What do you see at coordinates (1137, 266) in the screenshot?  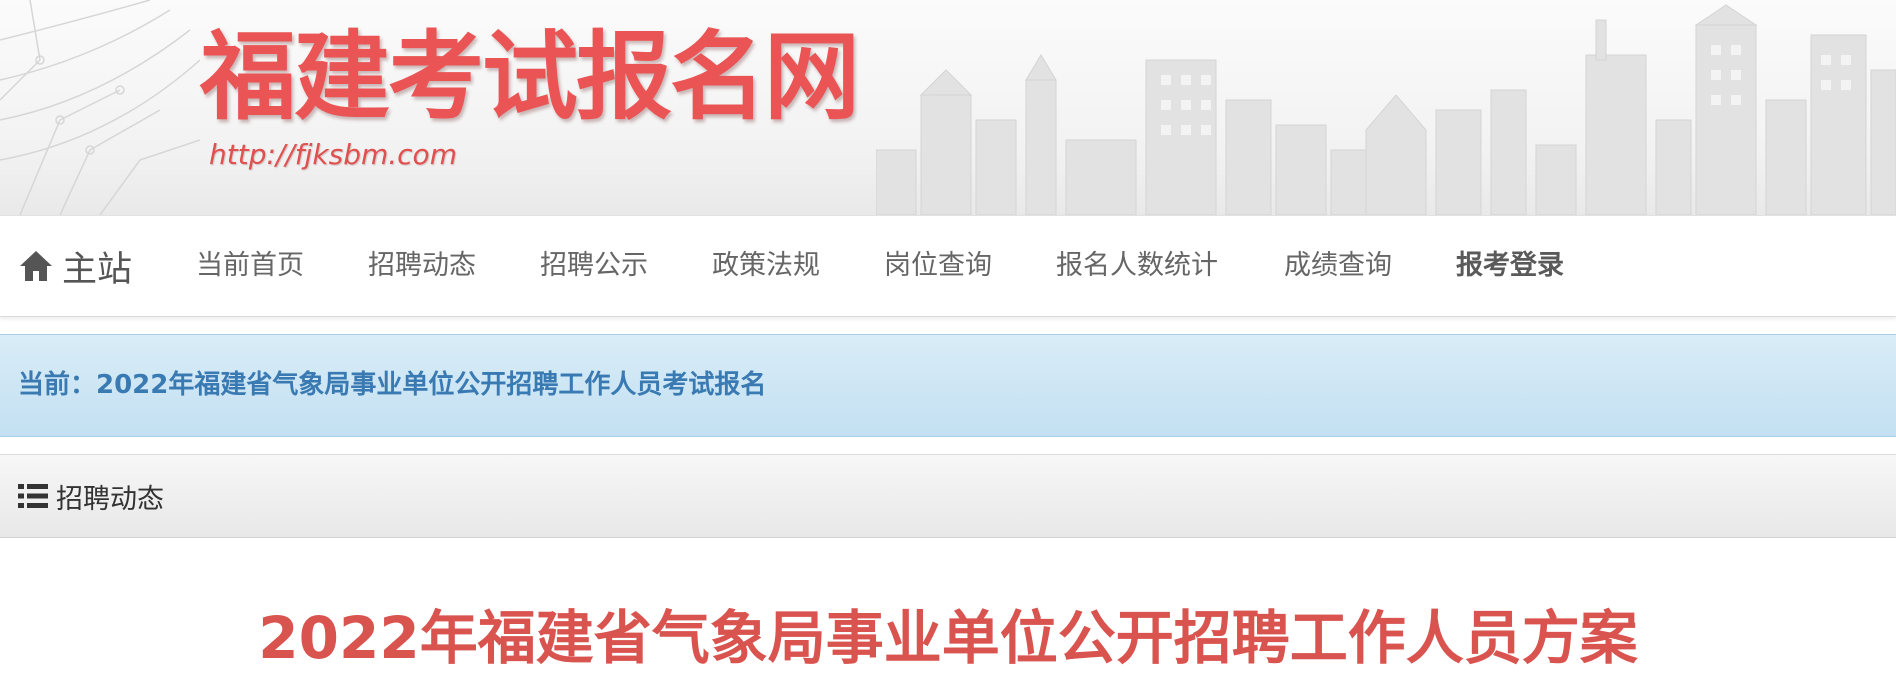 I see `nav-item-applicant-stats: 报名人数统计` at bounding box center [1137, 266].